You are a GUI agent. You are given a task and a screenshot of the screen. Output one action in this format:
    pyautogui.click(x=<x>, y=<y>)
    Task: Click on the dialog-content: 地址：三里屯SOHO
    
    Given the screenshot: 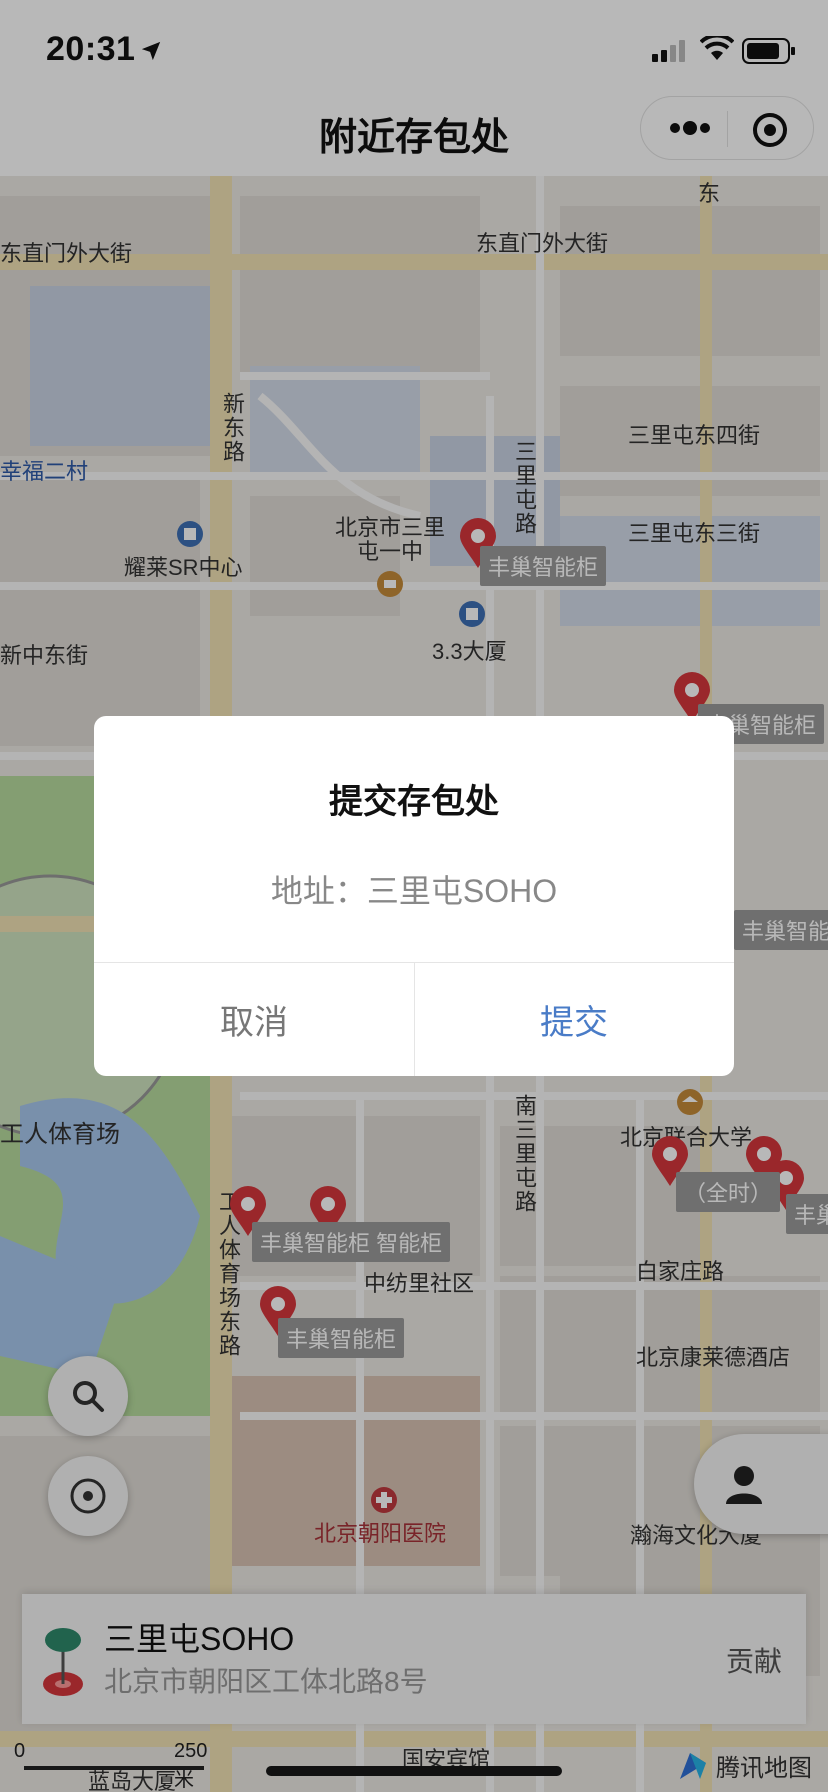 What is the action you would take?
    pyautogui.click(x=414, y=891)
    